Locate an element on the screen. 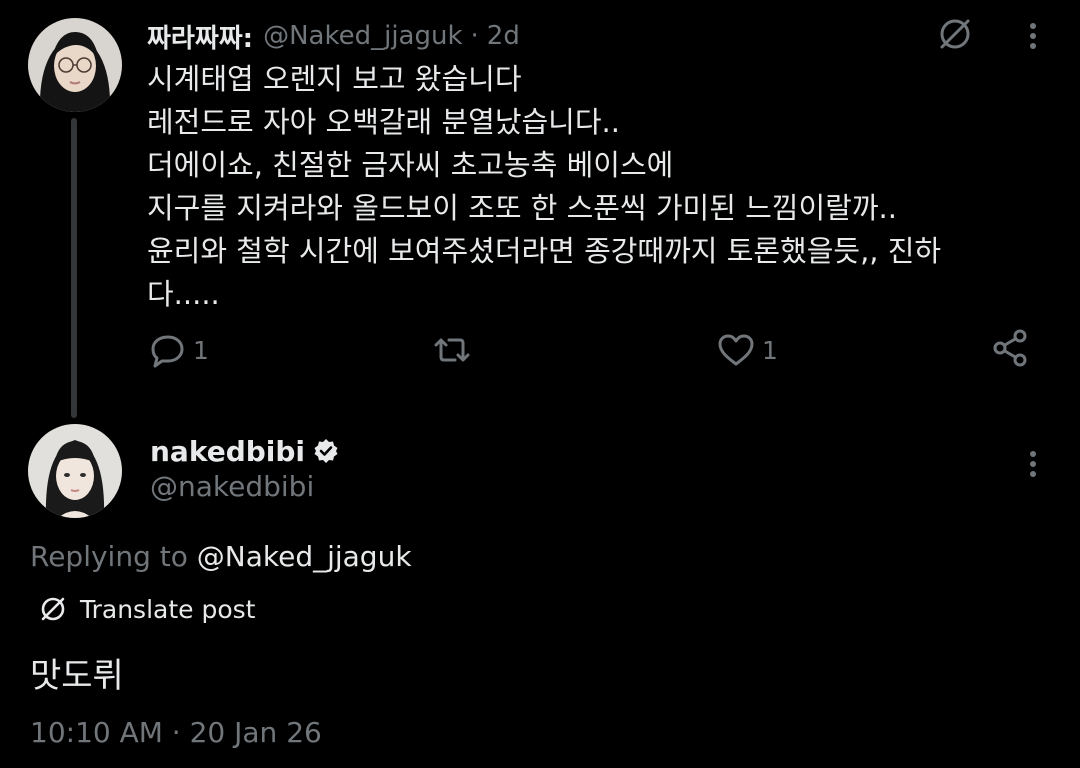  parent-text-line: 지구를 지켜라와 올드보이 조또 한 스푼씩 가미된 느낌이랄까.. is located at coordinates (522, 208).